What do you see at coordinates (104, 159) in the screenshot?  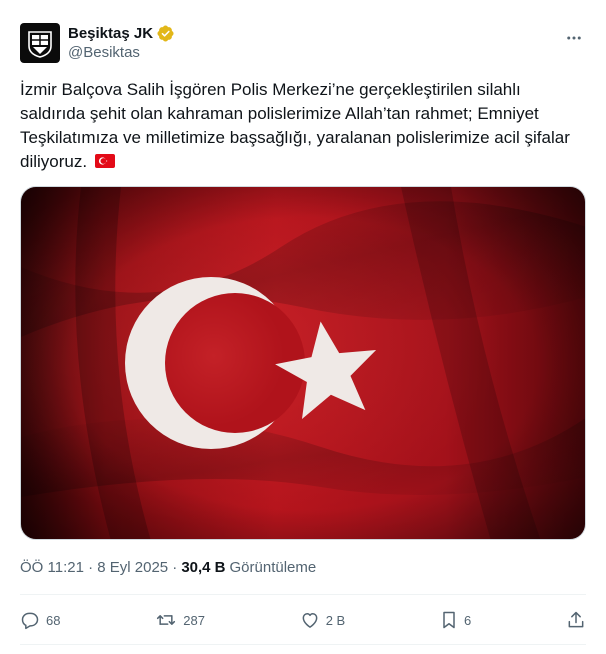 I see `turkish-flag-icon` at bounding box center [104, 159].